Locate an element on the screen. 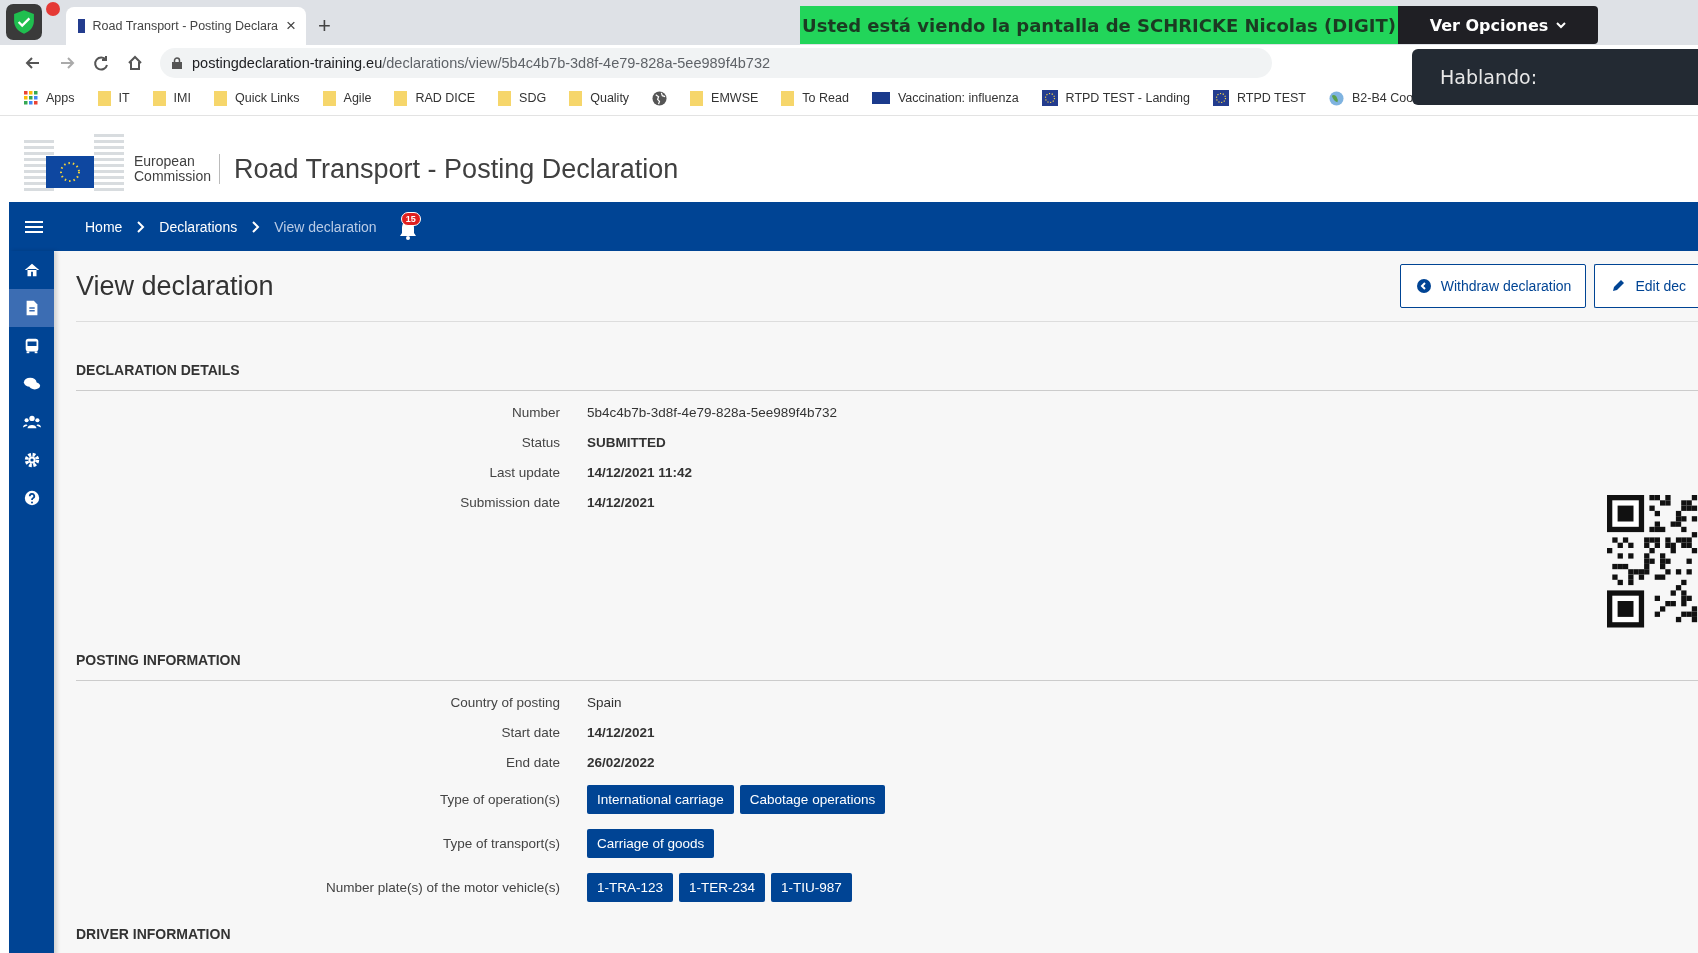  bookmark: B2-B4 Coo is located at coordinates (1371, 98).